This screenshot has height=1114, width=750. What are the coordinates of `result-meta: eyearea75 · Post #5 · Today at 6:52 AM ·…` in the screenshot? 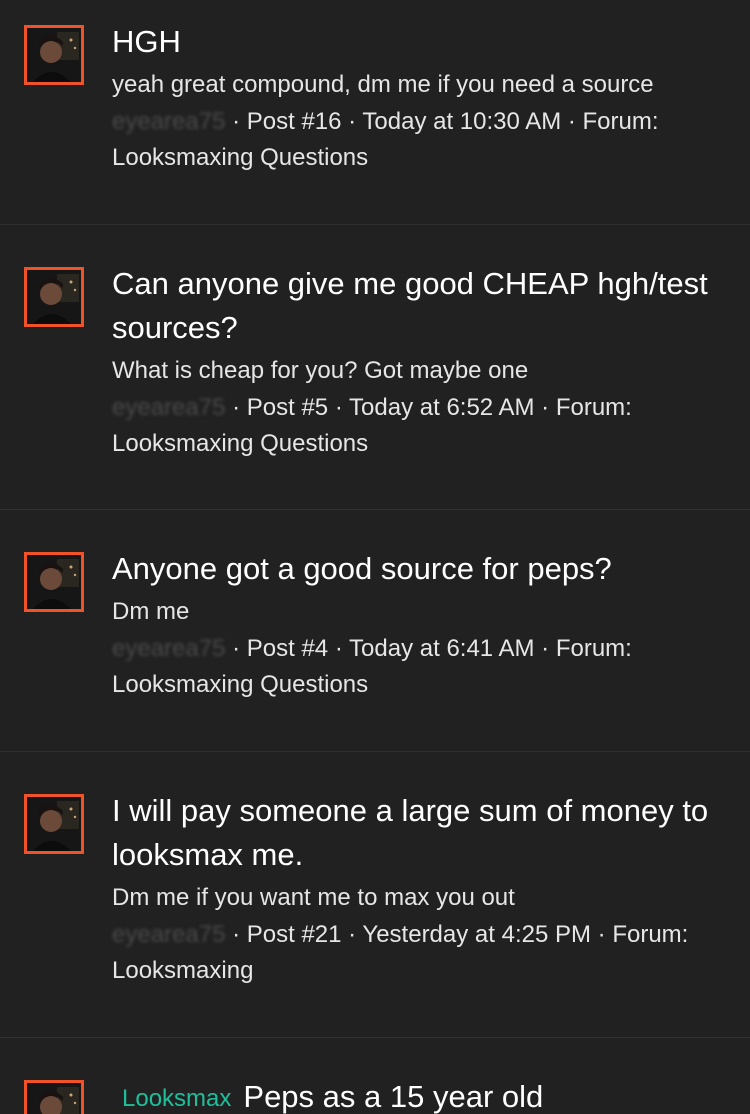 It's located at (417, 426).